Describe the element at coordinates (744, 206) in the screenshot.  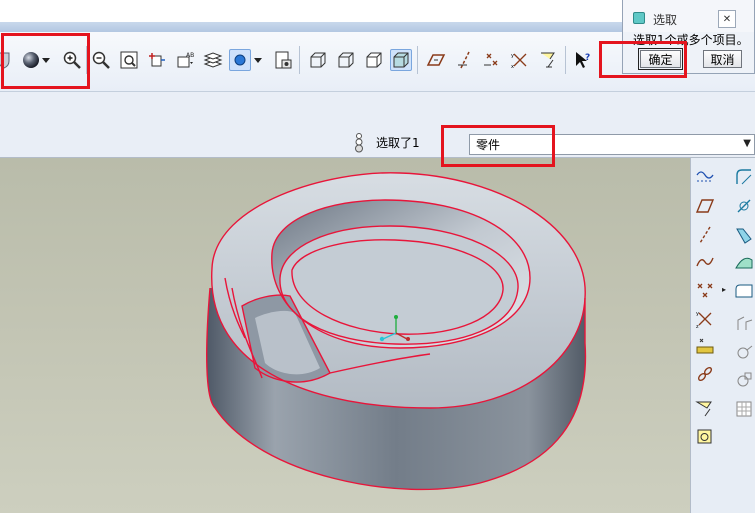
I see `chamfer-icon` at that location.